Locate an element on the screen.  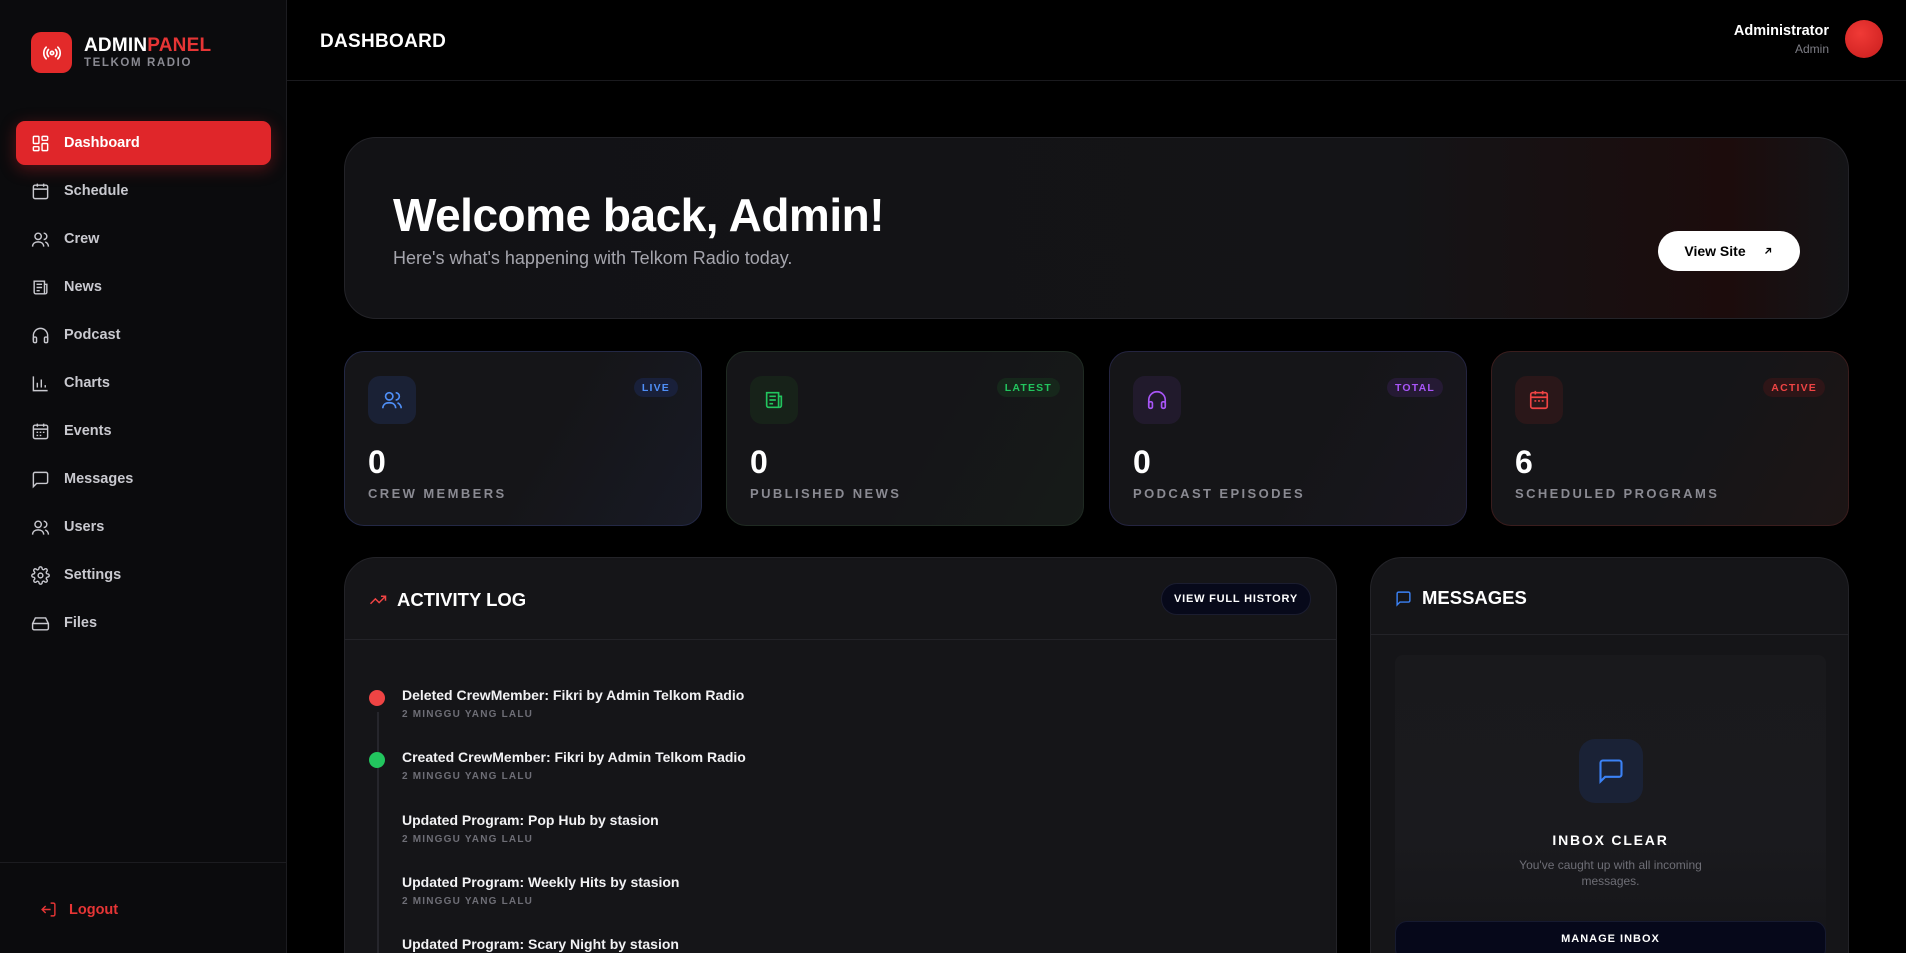
sidebar-item-settings: Settings is located at coordinates (143, 575).